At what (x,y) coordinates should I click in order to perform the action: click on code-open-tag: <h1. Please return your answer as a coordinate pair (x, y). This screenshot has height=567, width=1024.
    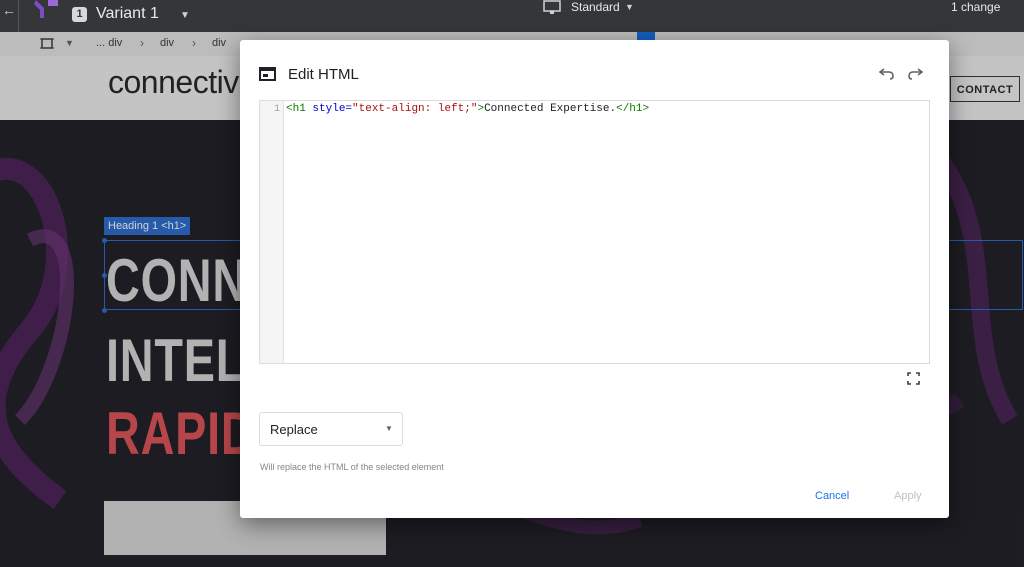
    Looking at the image, I should click on (296, 109).